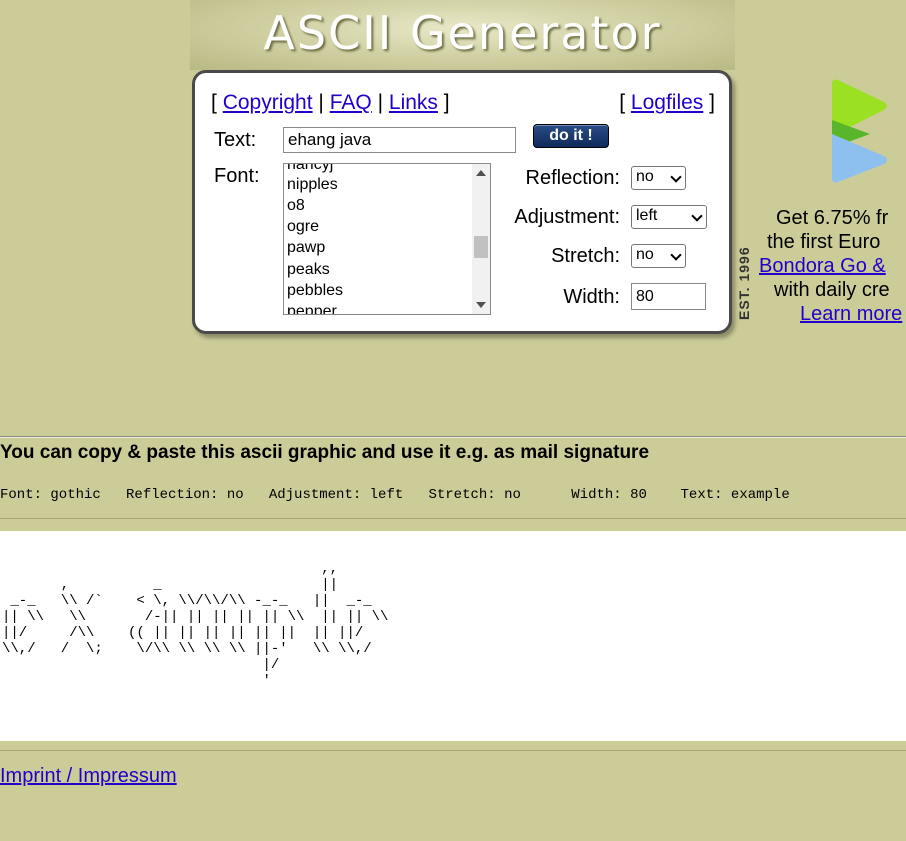 This screenshot has height=841, width=906. Describe the element at coordinates (824, 242) in the screenshot. I see `ad-text-line: the first Euro` at that location.